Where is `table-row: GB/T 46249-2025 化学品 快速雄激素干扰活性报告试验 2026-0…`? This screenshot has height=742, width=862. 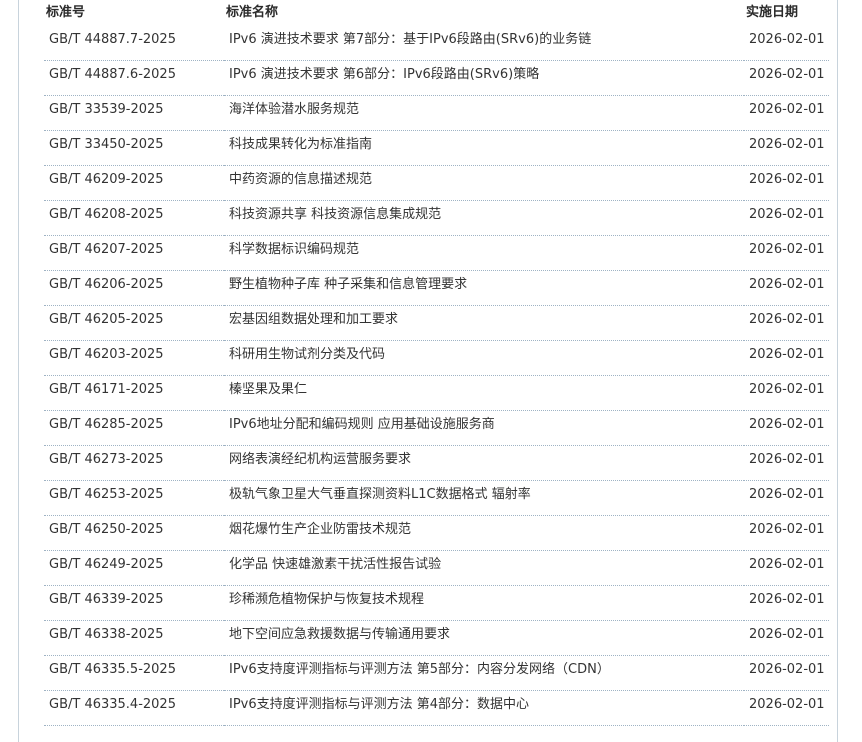
table-row: GB/T 46249-2025 化学品 快速雄激素干扰活性报告试验 2026-0… is located at coordinates (436, 568).